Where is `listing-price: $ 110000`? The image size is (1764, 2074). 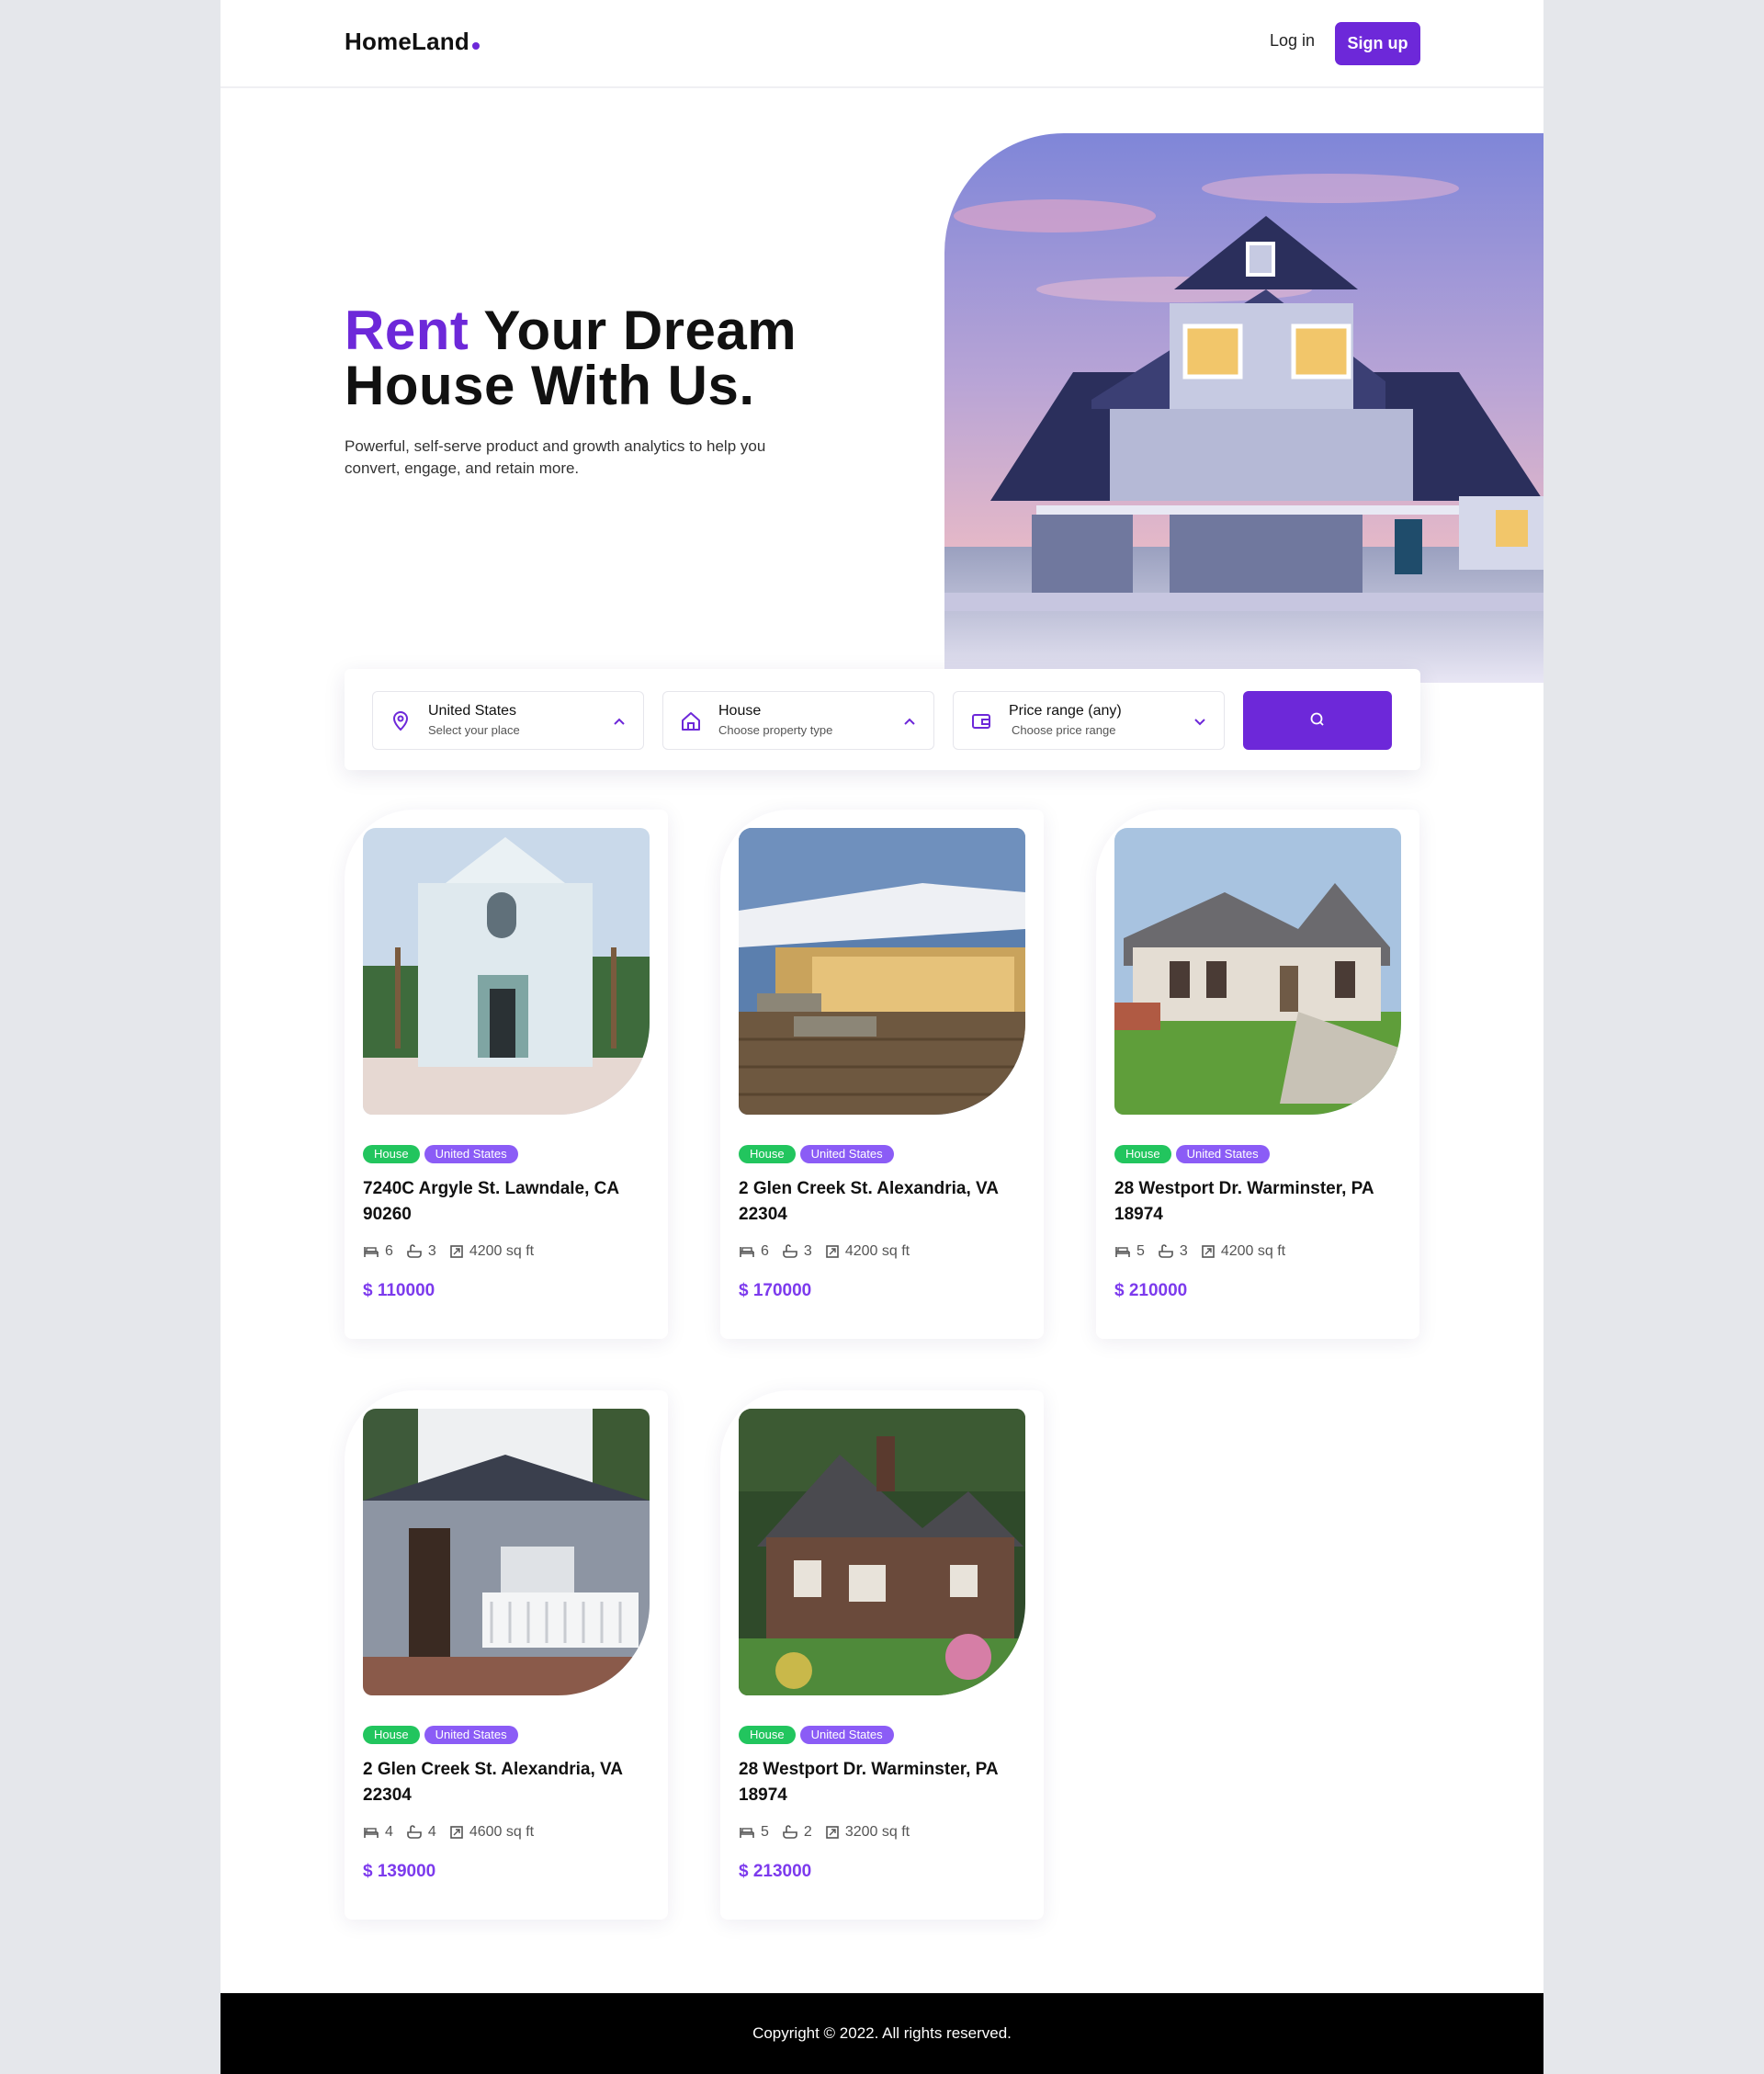 listing-price: $ 110000 is located at coordinates (399, 1290).